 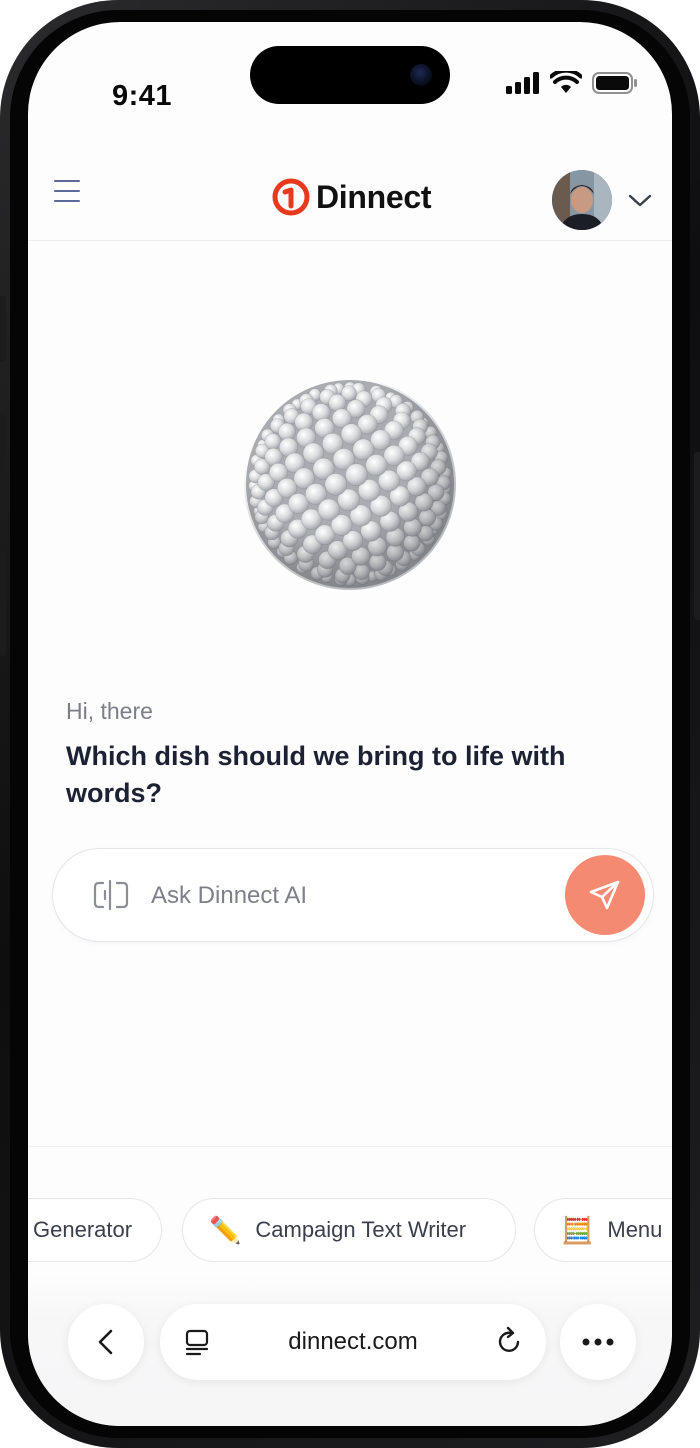 What do you see at coordinates (522, 83) in the screenshot?
I see `signal-icon` at bounding box center [522, 83].